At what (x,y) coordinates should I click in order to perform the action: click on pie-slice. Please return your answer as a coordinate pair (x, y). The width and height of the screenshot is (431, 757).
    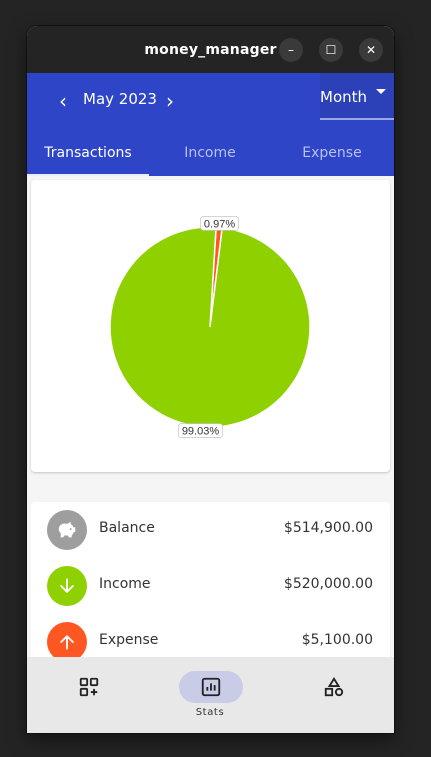
    Looking at the image, I should click on (210, 327).